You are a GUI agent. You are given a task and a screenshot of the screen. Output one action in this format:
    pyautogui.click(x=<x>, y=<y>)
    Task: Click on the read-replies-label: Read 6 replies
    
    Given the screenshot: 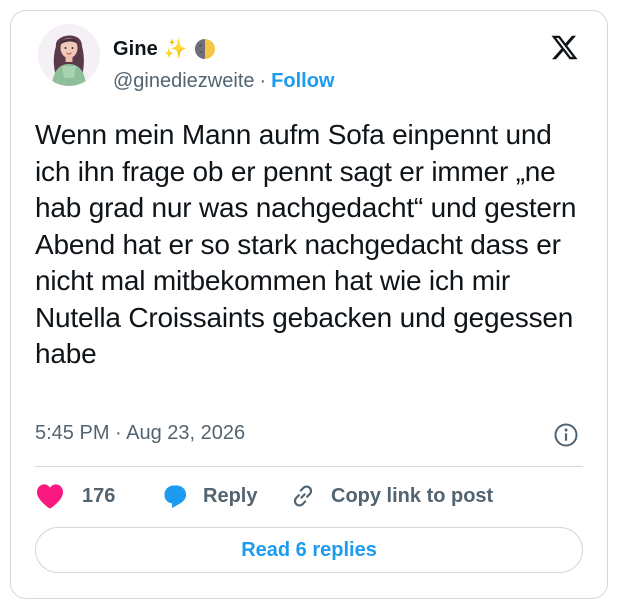 What is the action you would take?
    pyautogui.click(x=309, y=549)
    